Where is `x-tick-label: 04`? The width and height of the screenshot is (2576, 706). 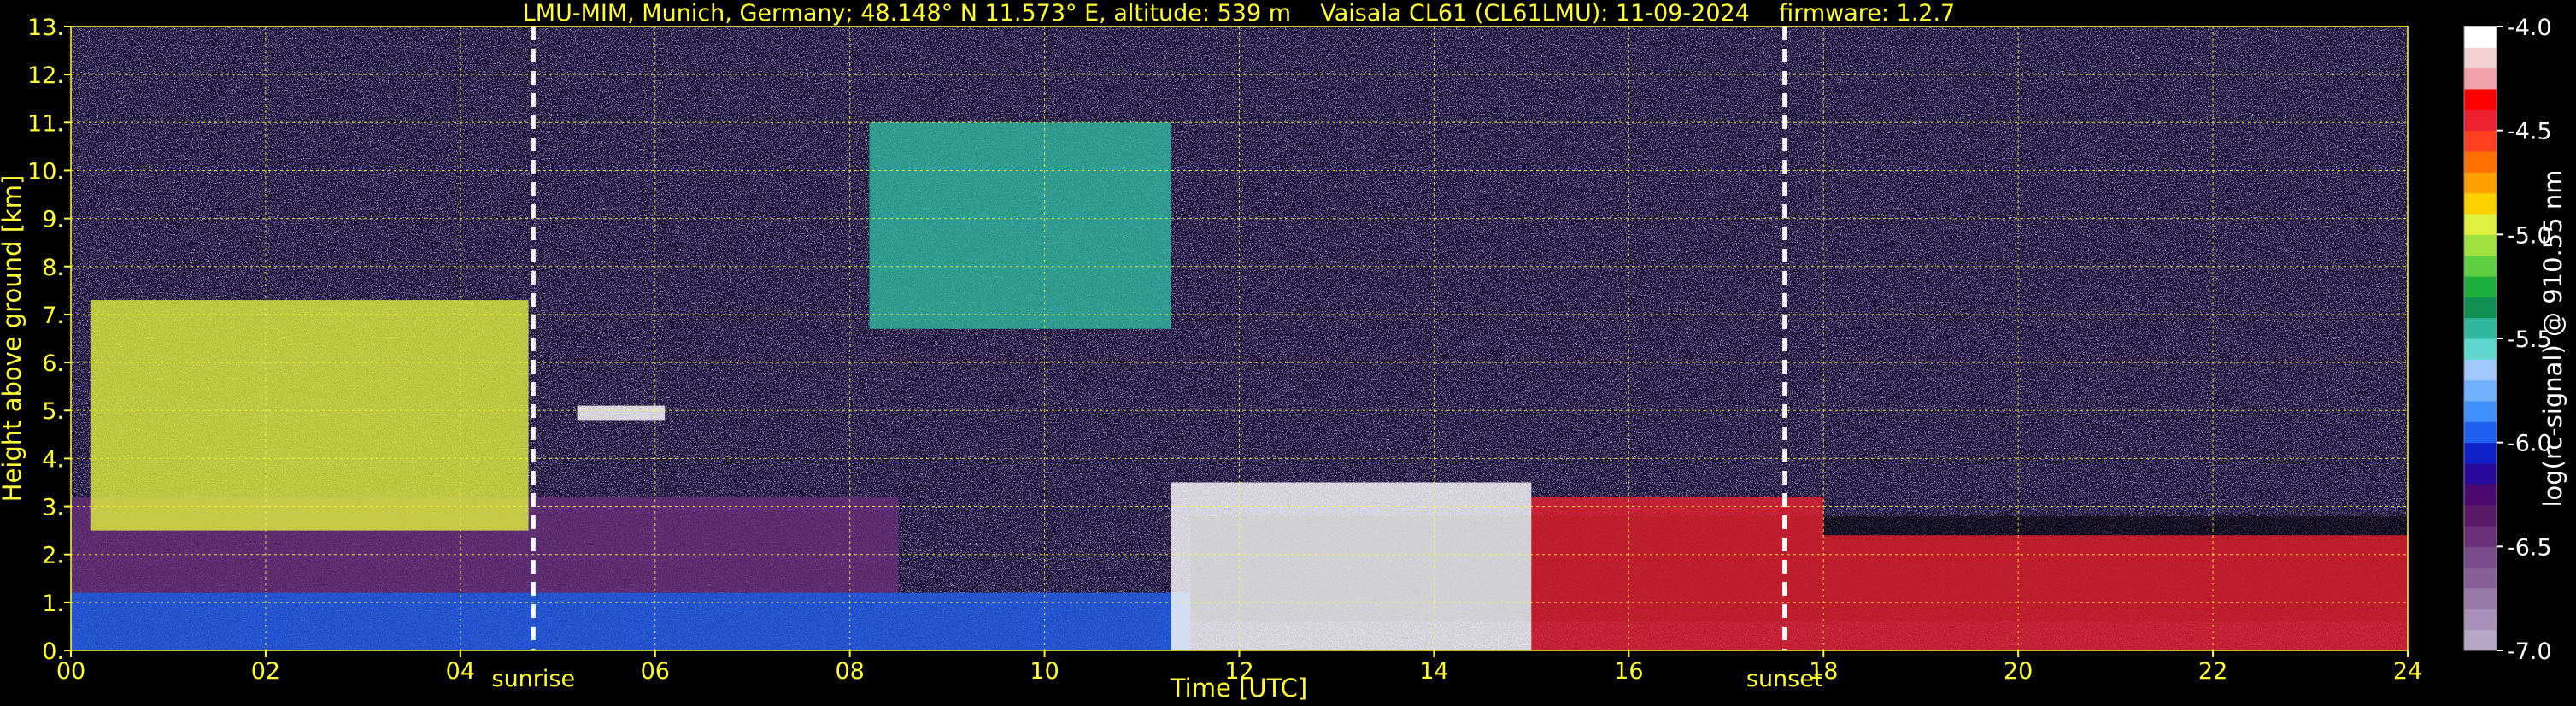
x-tick-label: 04 is located at coordinates (460, 671).